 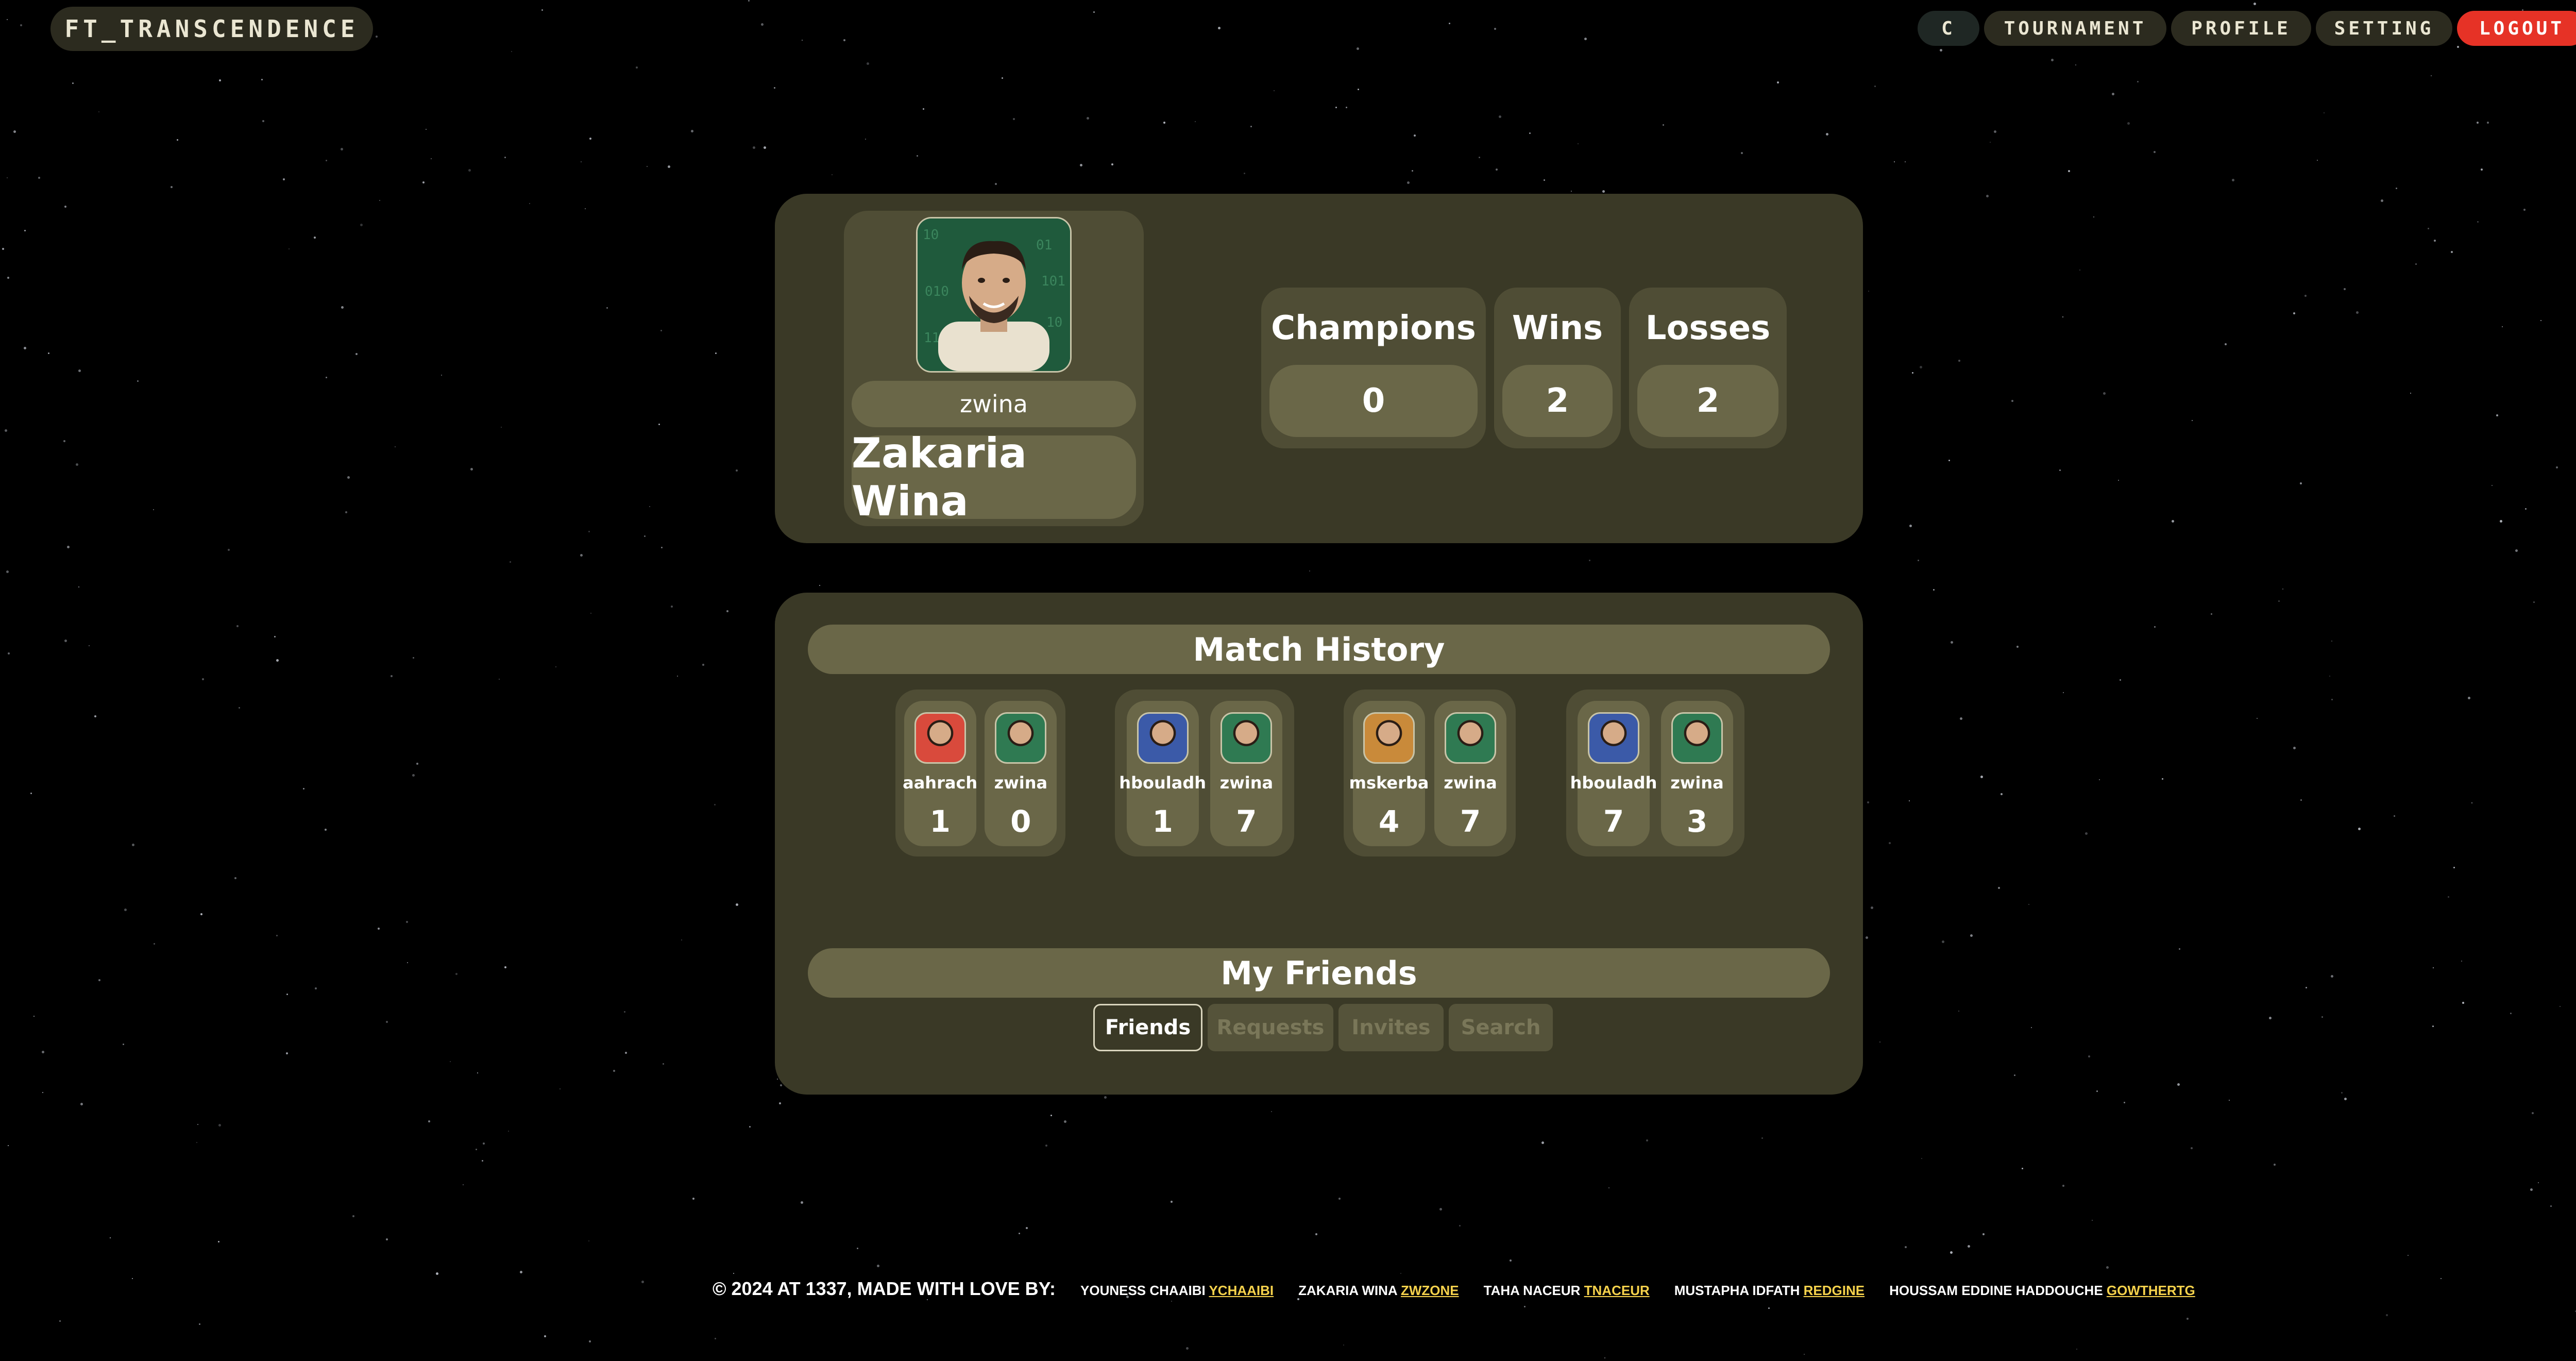 What do you see at coordinates (212, 29) in the screenshot?
I see `brand-logo: FT_TRANSCENDENCE` at bounding box center [212, 29].